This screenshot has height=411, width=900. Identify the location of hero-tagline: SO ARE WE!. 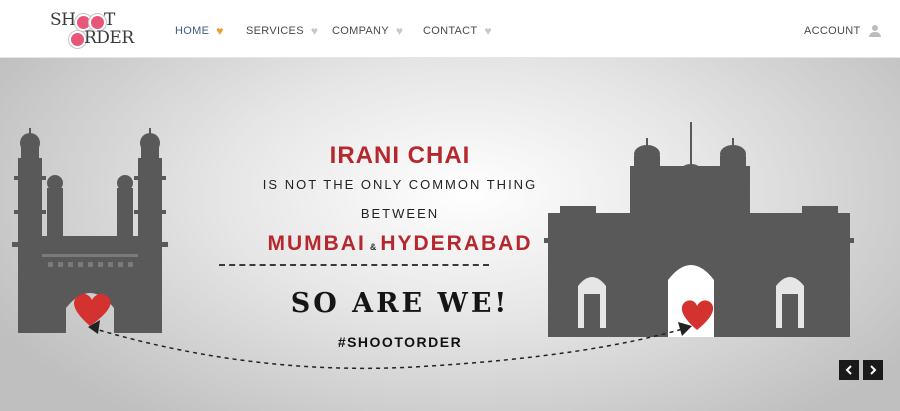
(400, 303).